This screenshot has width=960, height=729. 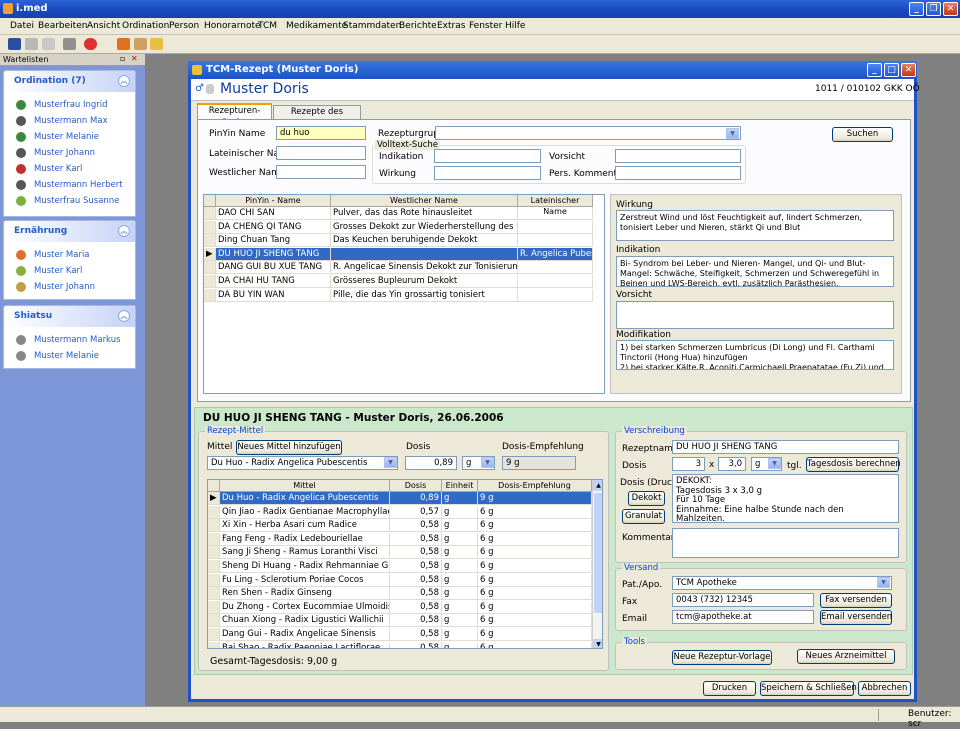 I want to click on print-icon, so click(x=69, y=44).